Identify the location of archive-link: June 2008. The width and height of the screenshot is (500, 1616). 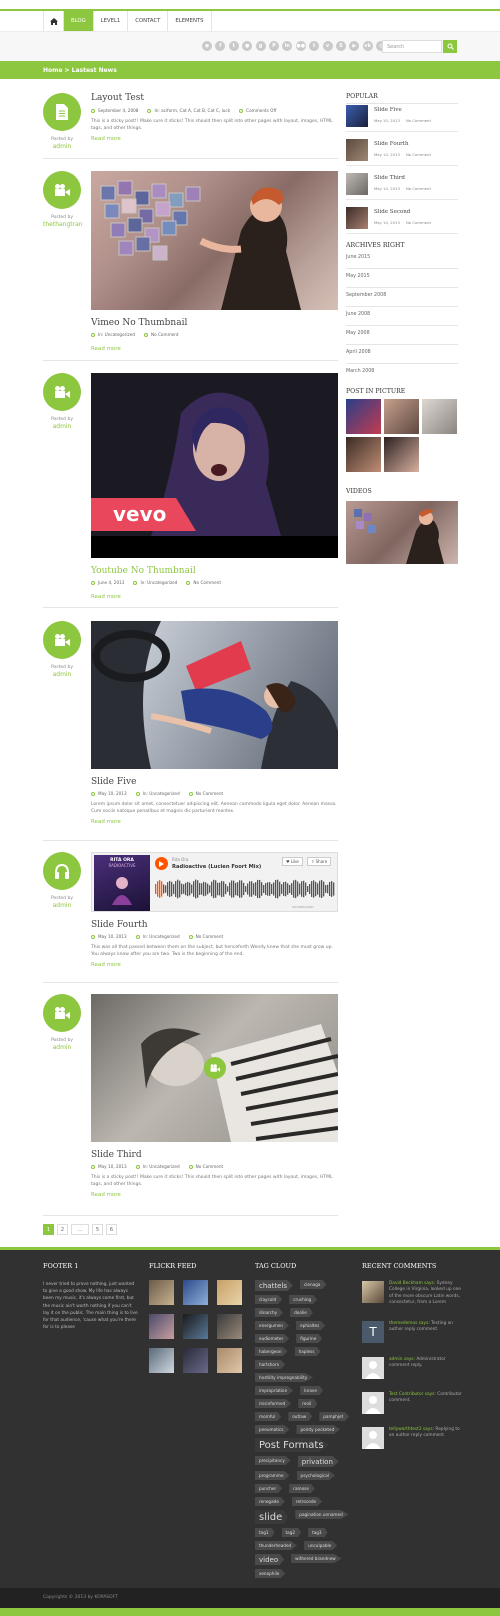
(402, 316).